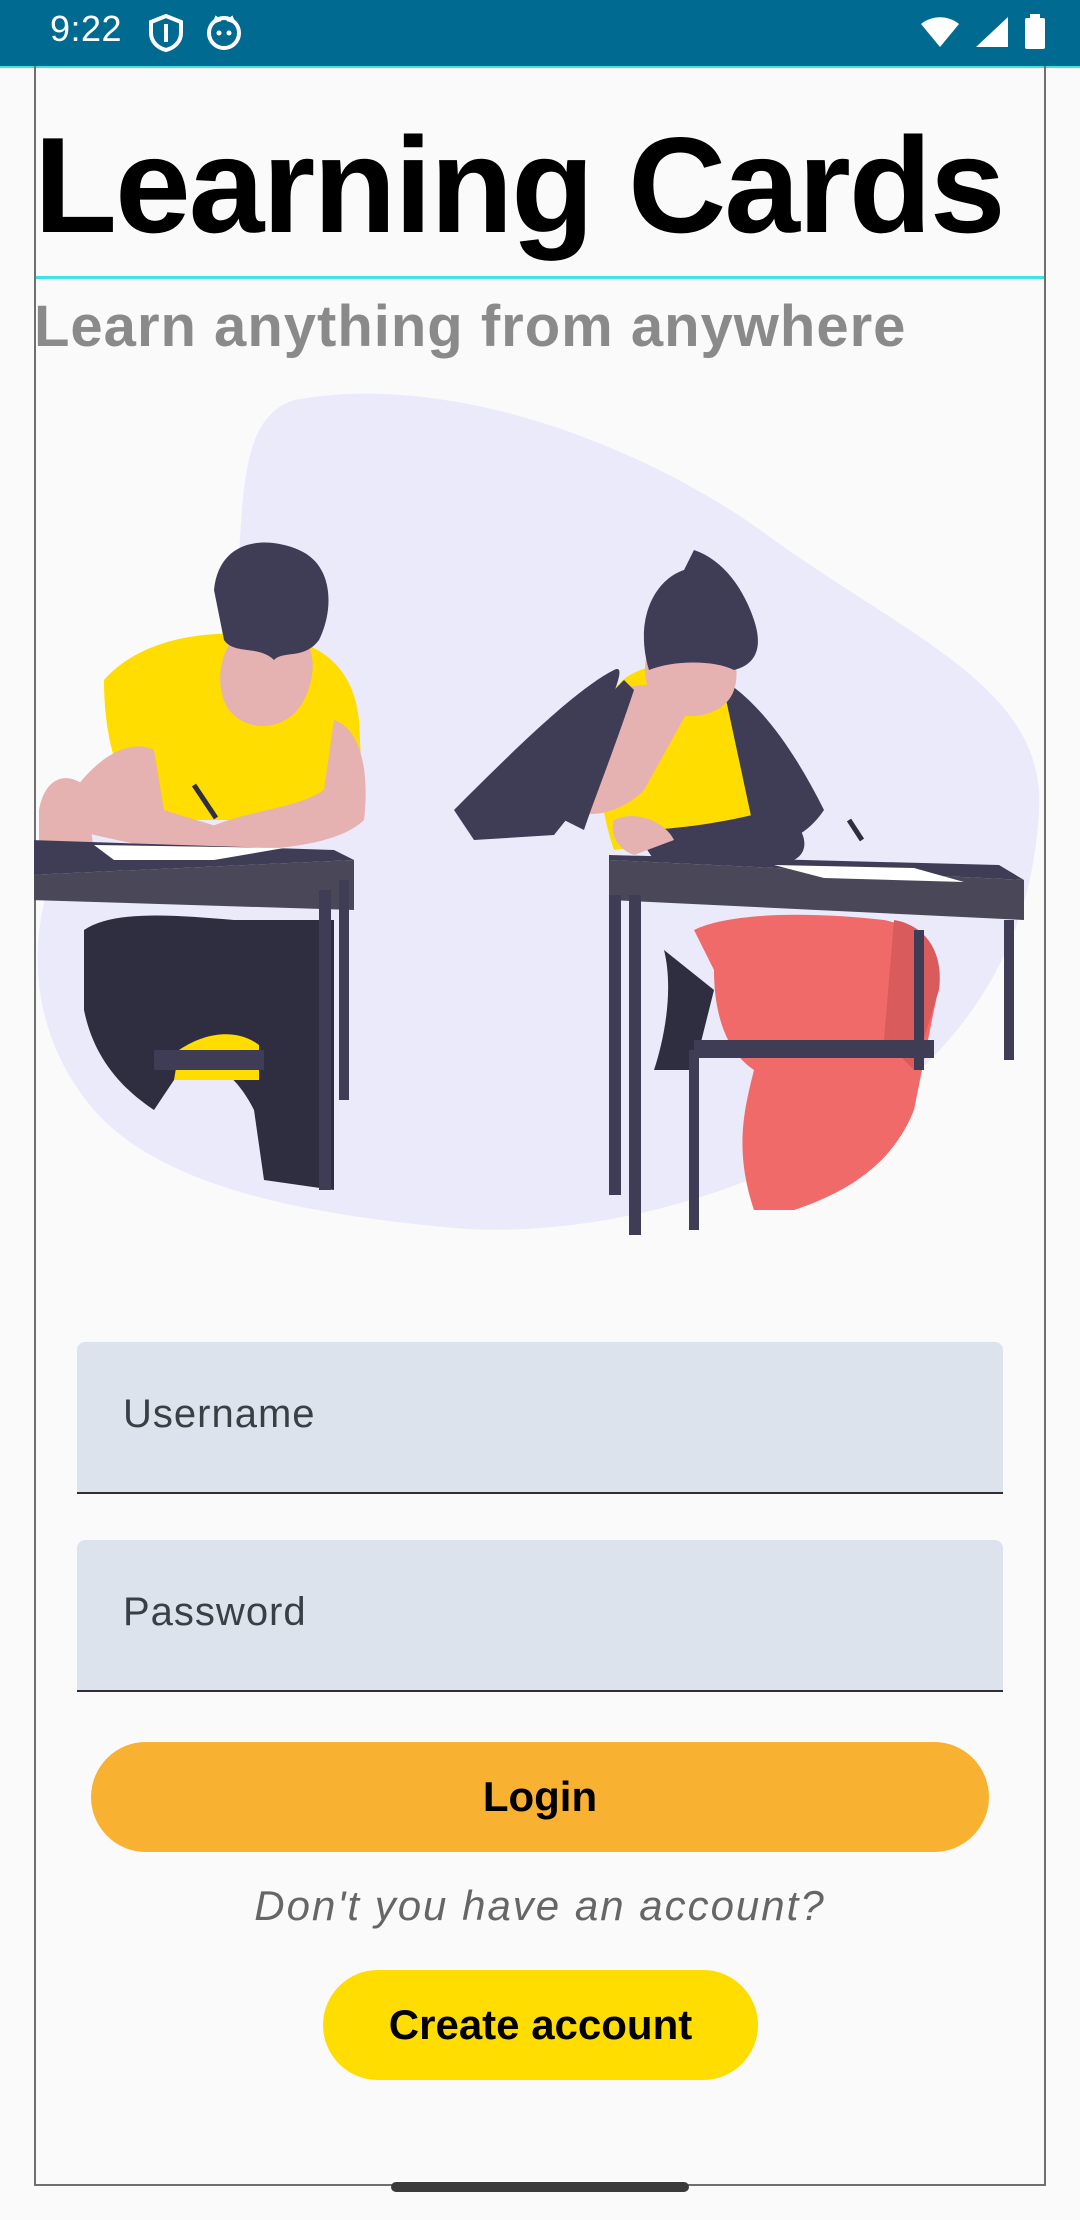 This screenshot has width=1080, height=2220. What do you see at coordinates (195, 33) in the screenshot?
I see `status-left-icons` at bounding box center [195, 33].